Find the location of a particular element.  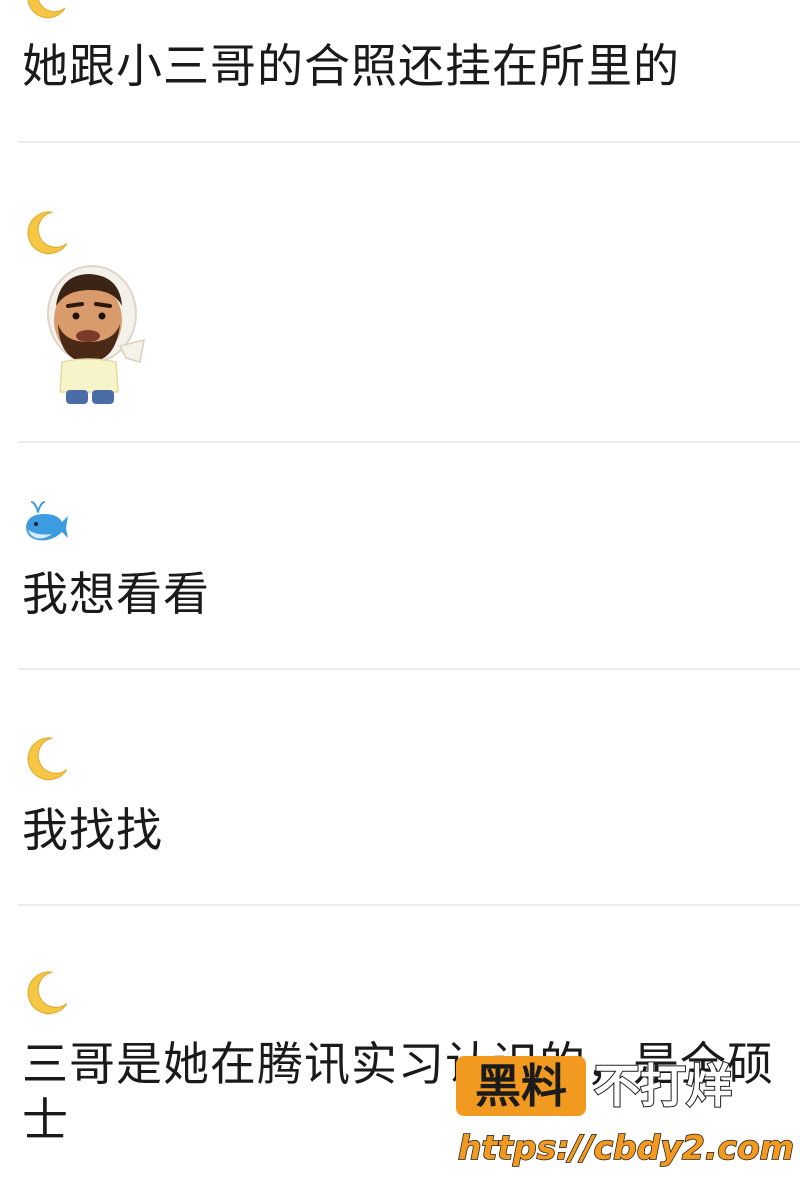

message-text: 我找找 is located at coordinates (92, 830).